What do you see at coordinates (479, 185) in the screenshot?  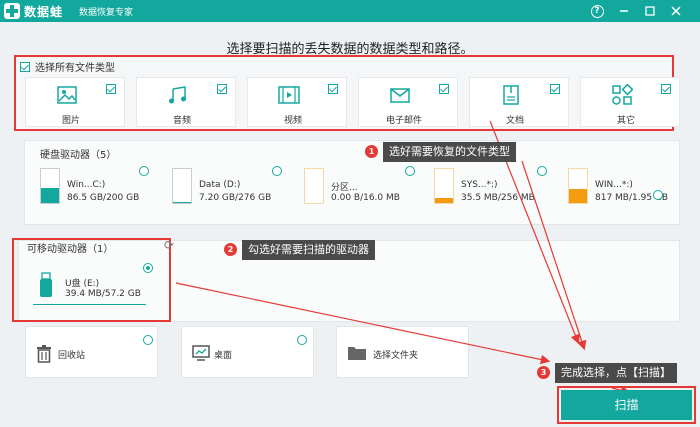 I see `drive-name: SYS...*:)` at bounding box center [479, 185].